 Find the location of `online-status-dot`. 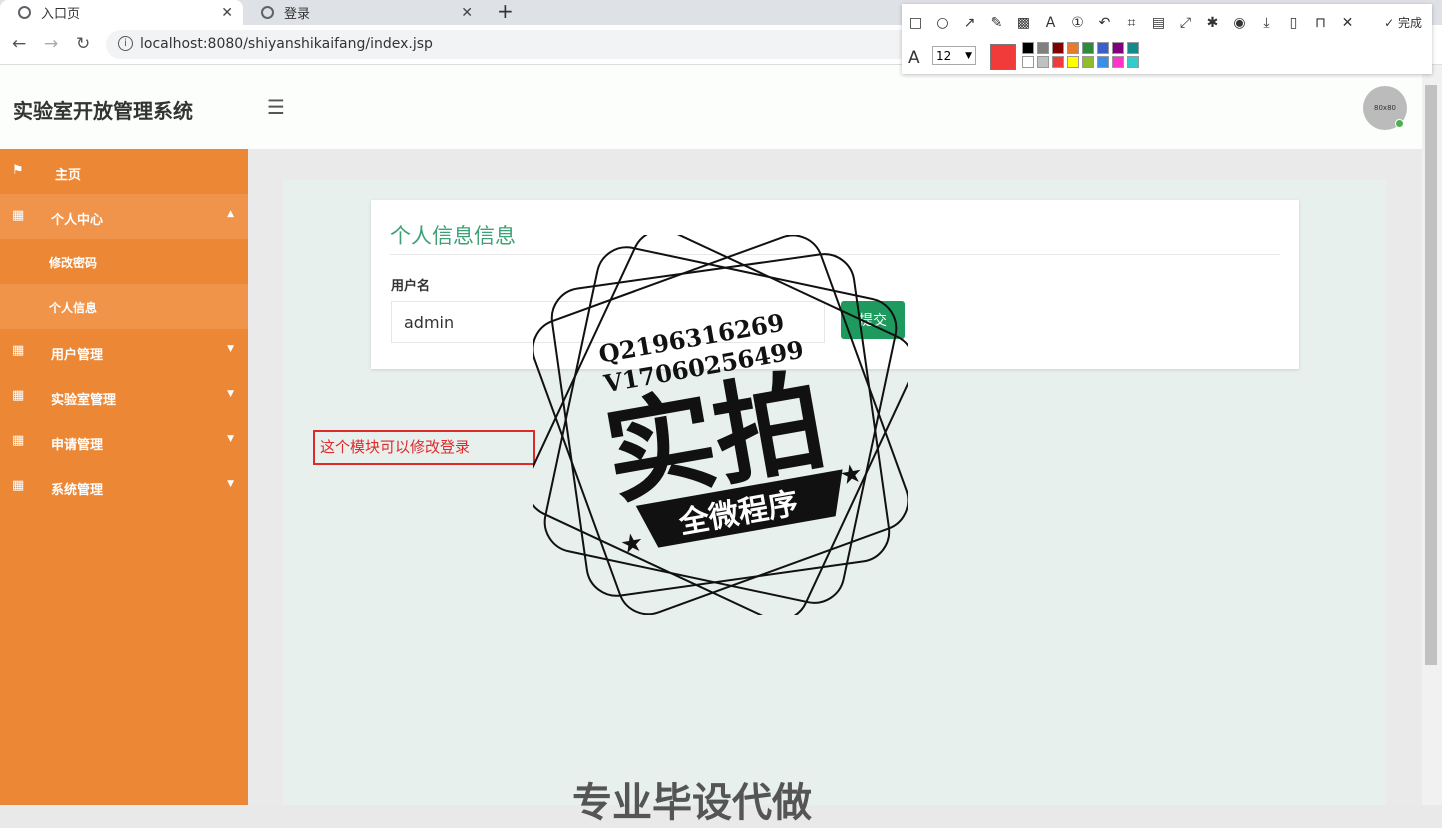

online-status-dot is located at coordinates (1399, 123).